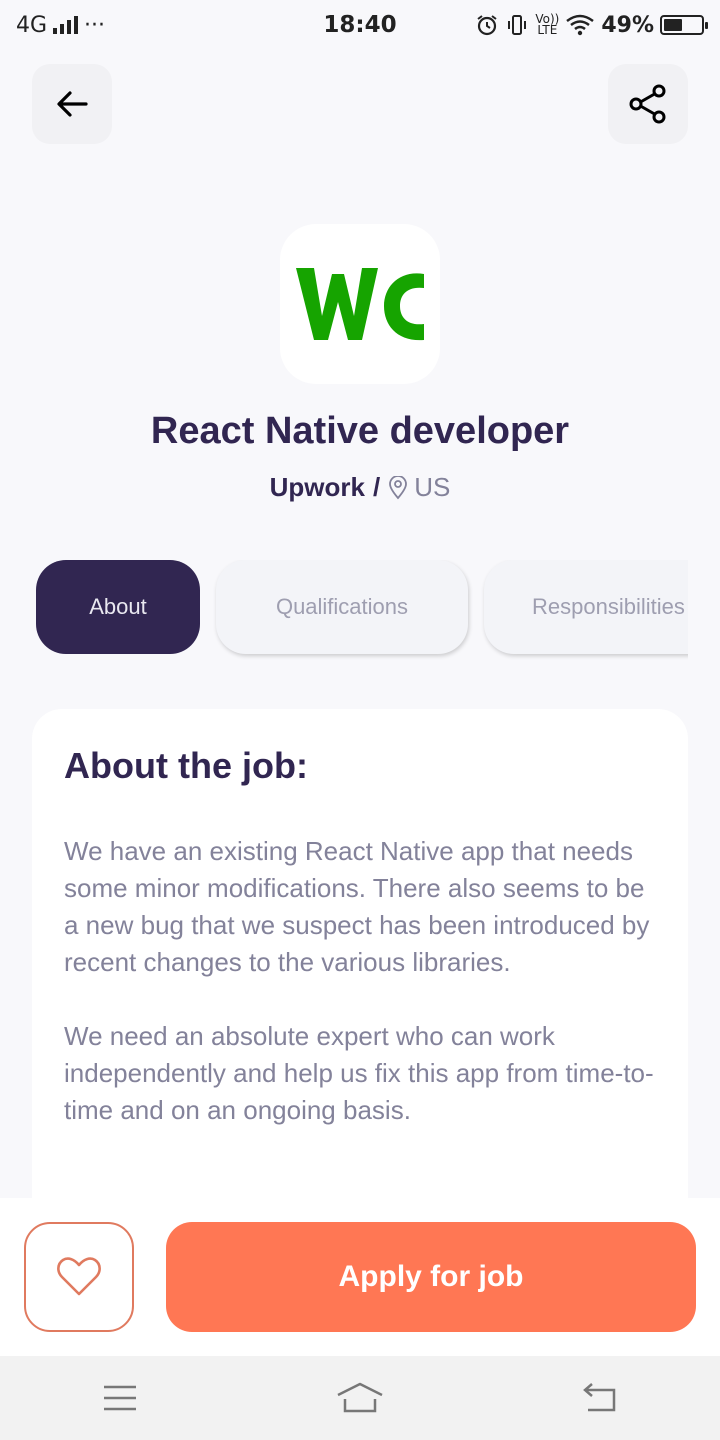  I want to click on volte-indicator: Vo)) LTE, so click(547, 24).